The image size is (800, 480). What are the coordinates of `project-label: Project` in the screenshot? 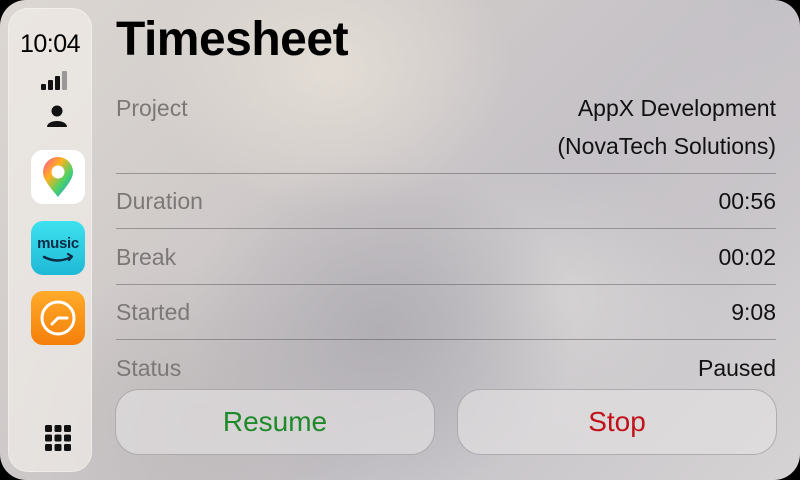 It's located at (152, 108).